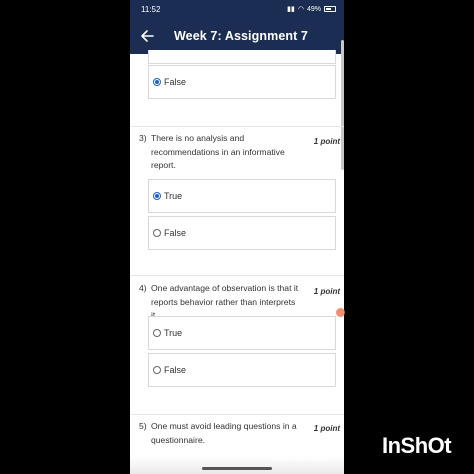 The height and width of the screenshot is (474, 474). I want to click on signal-icon: ▮▮, so click(291, 9).